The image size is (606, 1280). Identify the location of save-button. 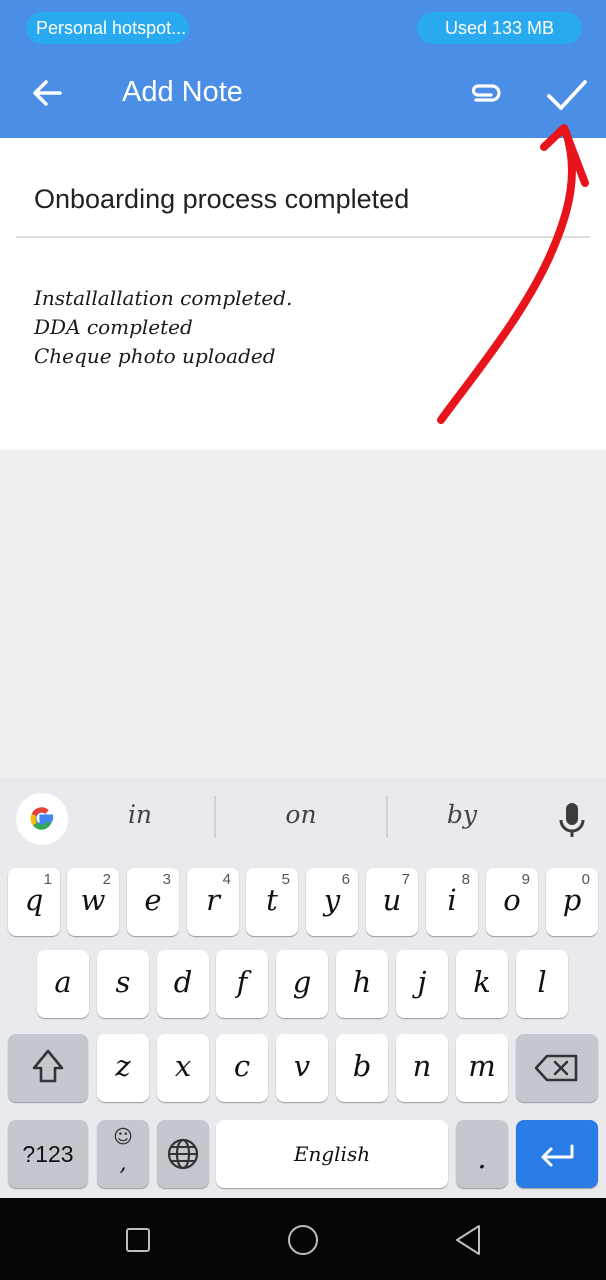
(567, 95).